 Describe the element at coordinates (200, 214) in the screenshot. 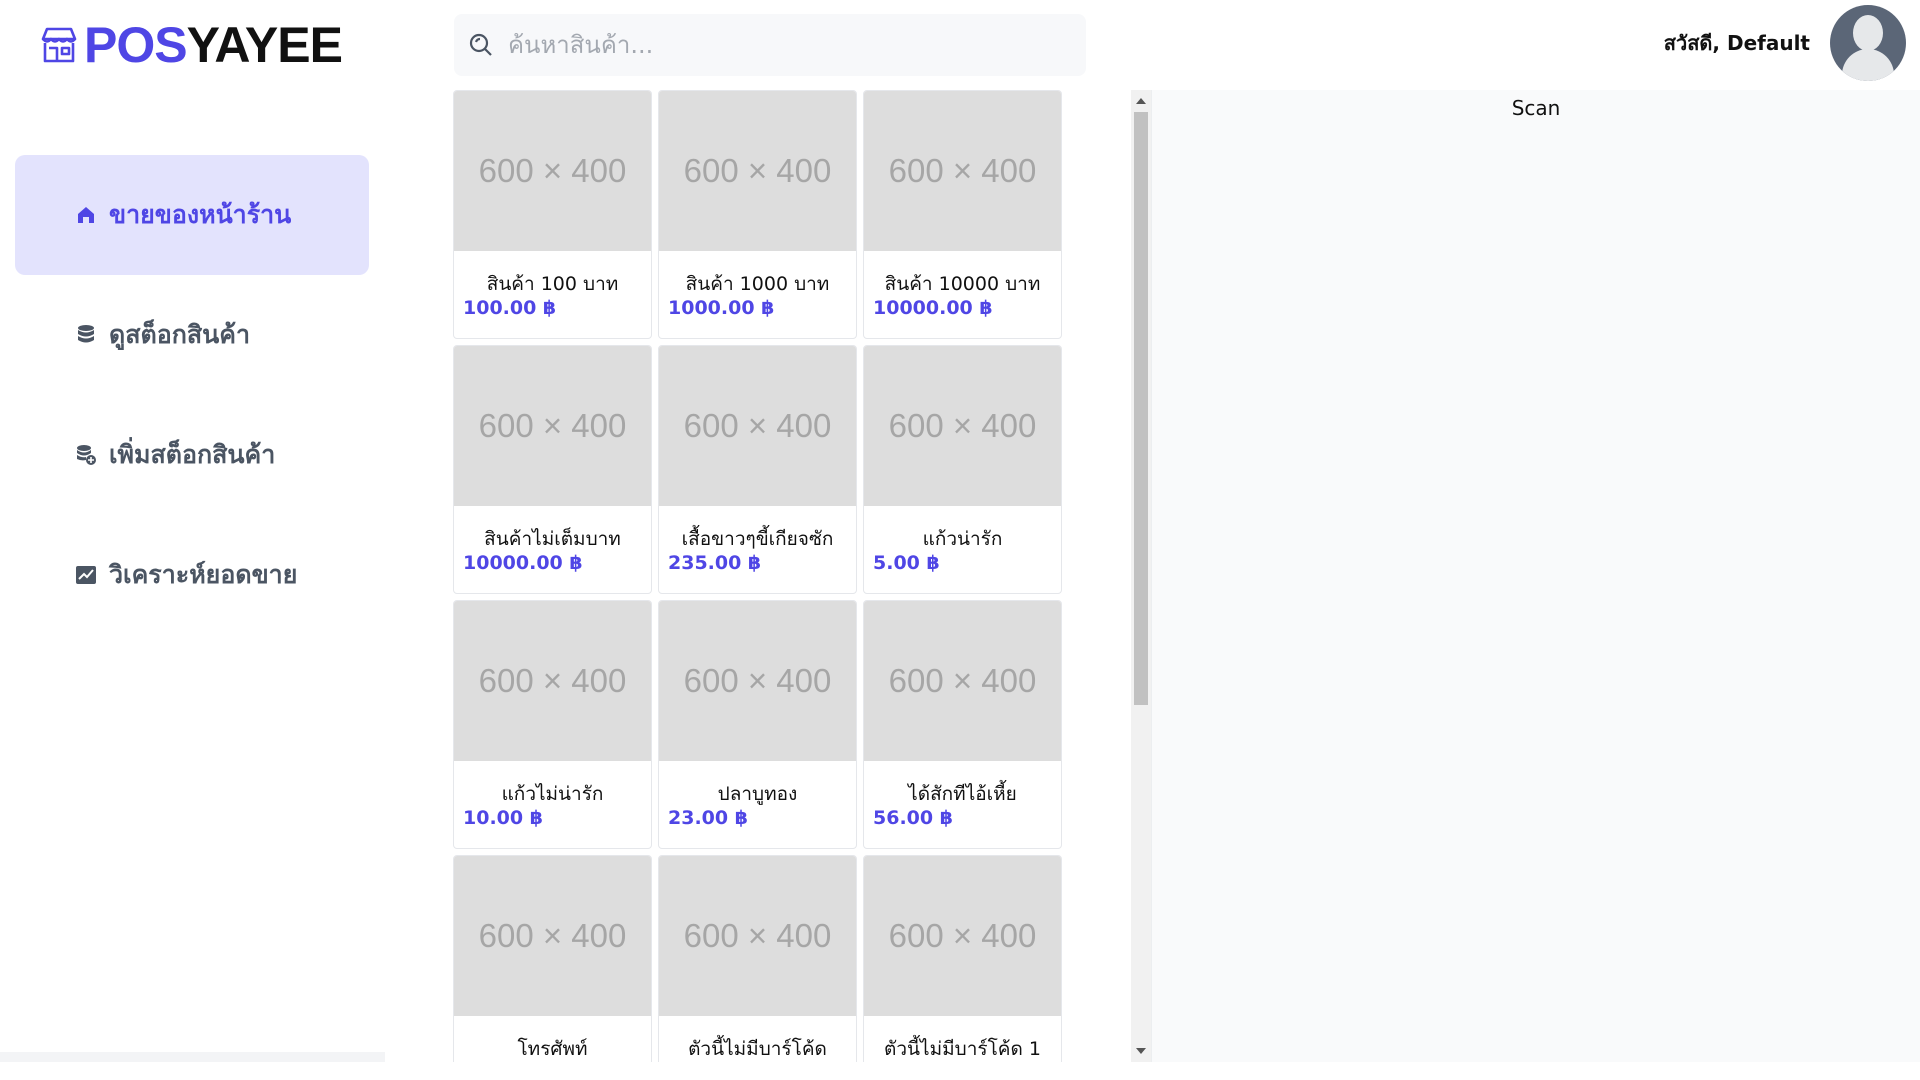

I see `sidebar-item-label: ขายของหน้าร้าน` at that location.